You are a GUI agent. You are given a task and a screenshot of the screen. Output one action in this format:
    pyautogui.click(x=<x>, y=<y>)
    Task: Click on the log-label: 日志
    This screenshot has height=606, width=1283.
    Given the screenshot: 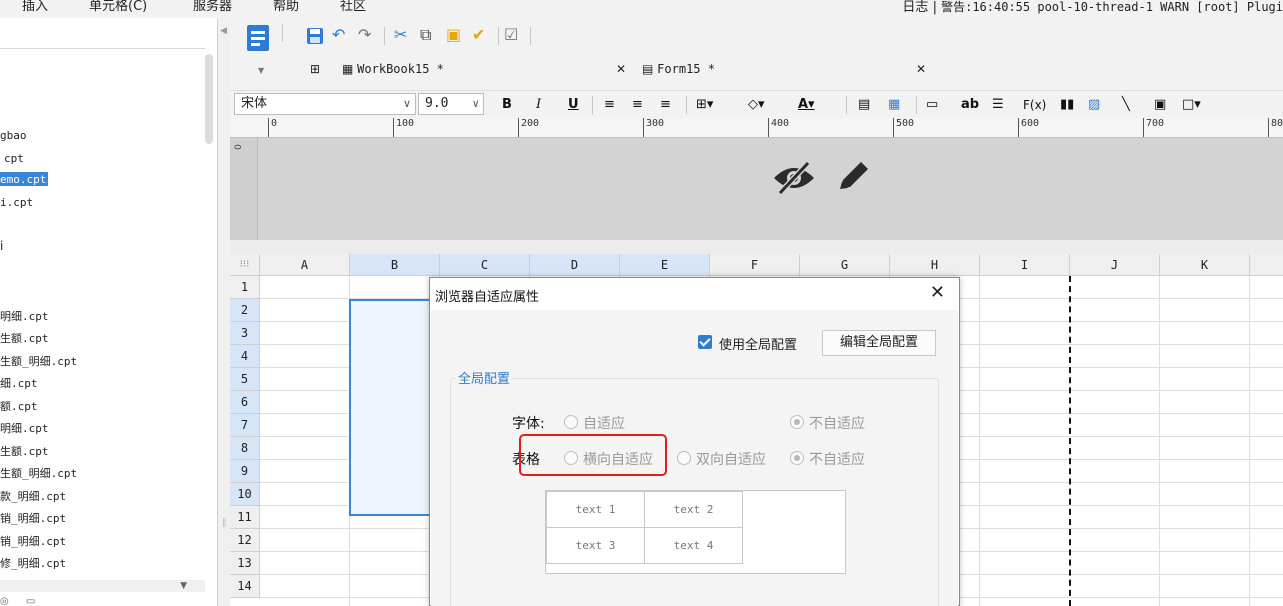 What is the action you would take?
    pyautogui.click(x=915, y=7)
    